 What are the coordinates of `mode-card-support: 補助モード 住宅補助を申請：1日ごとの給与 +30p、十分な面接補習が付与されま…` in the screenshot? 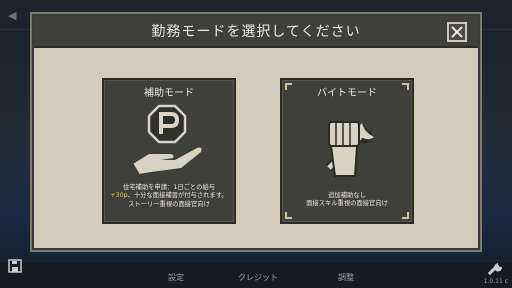 It's located at (169, 151).